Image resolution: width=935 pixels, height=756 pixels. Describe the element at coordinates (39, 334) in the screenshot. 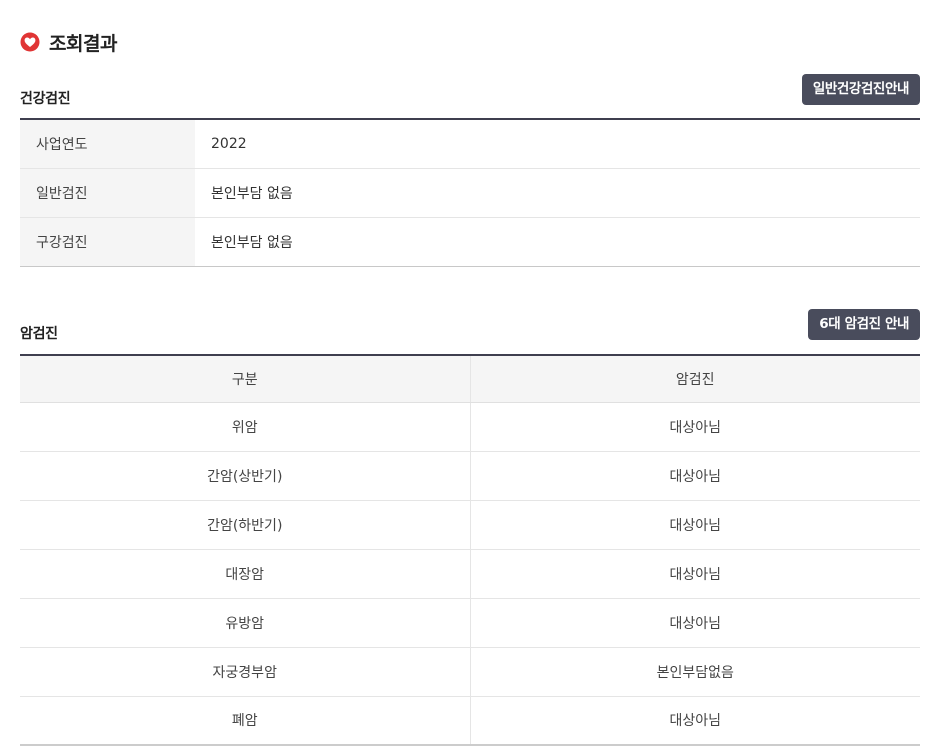

I see `cancer-checkup-title: 암검진` at that location.